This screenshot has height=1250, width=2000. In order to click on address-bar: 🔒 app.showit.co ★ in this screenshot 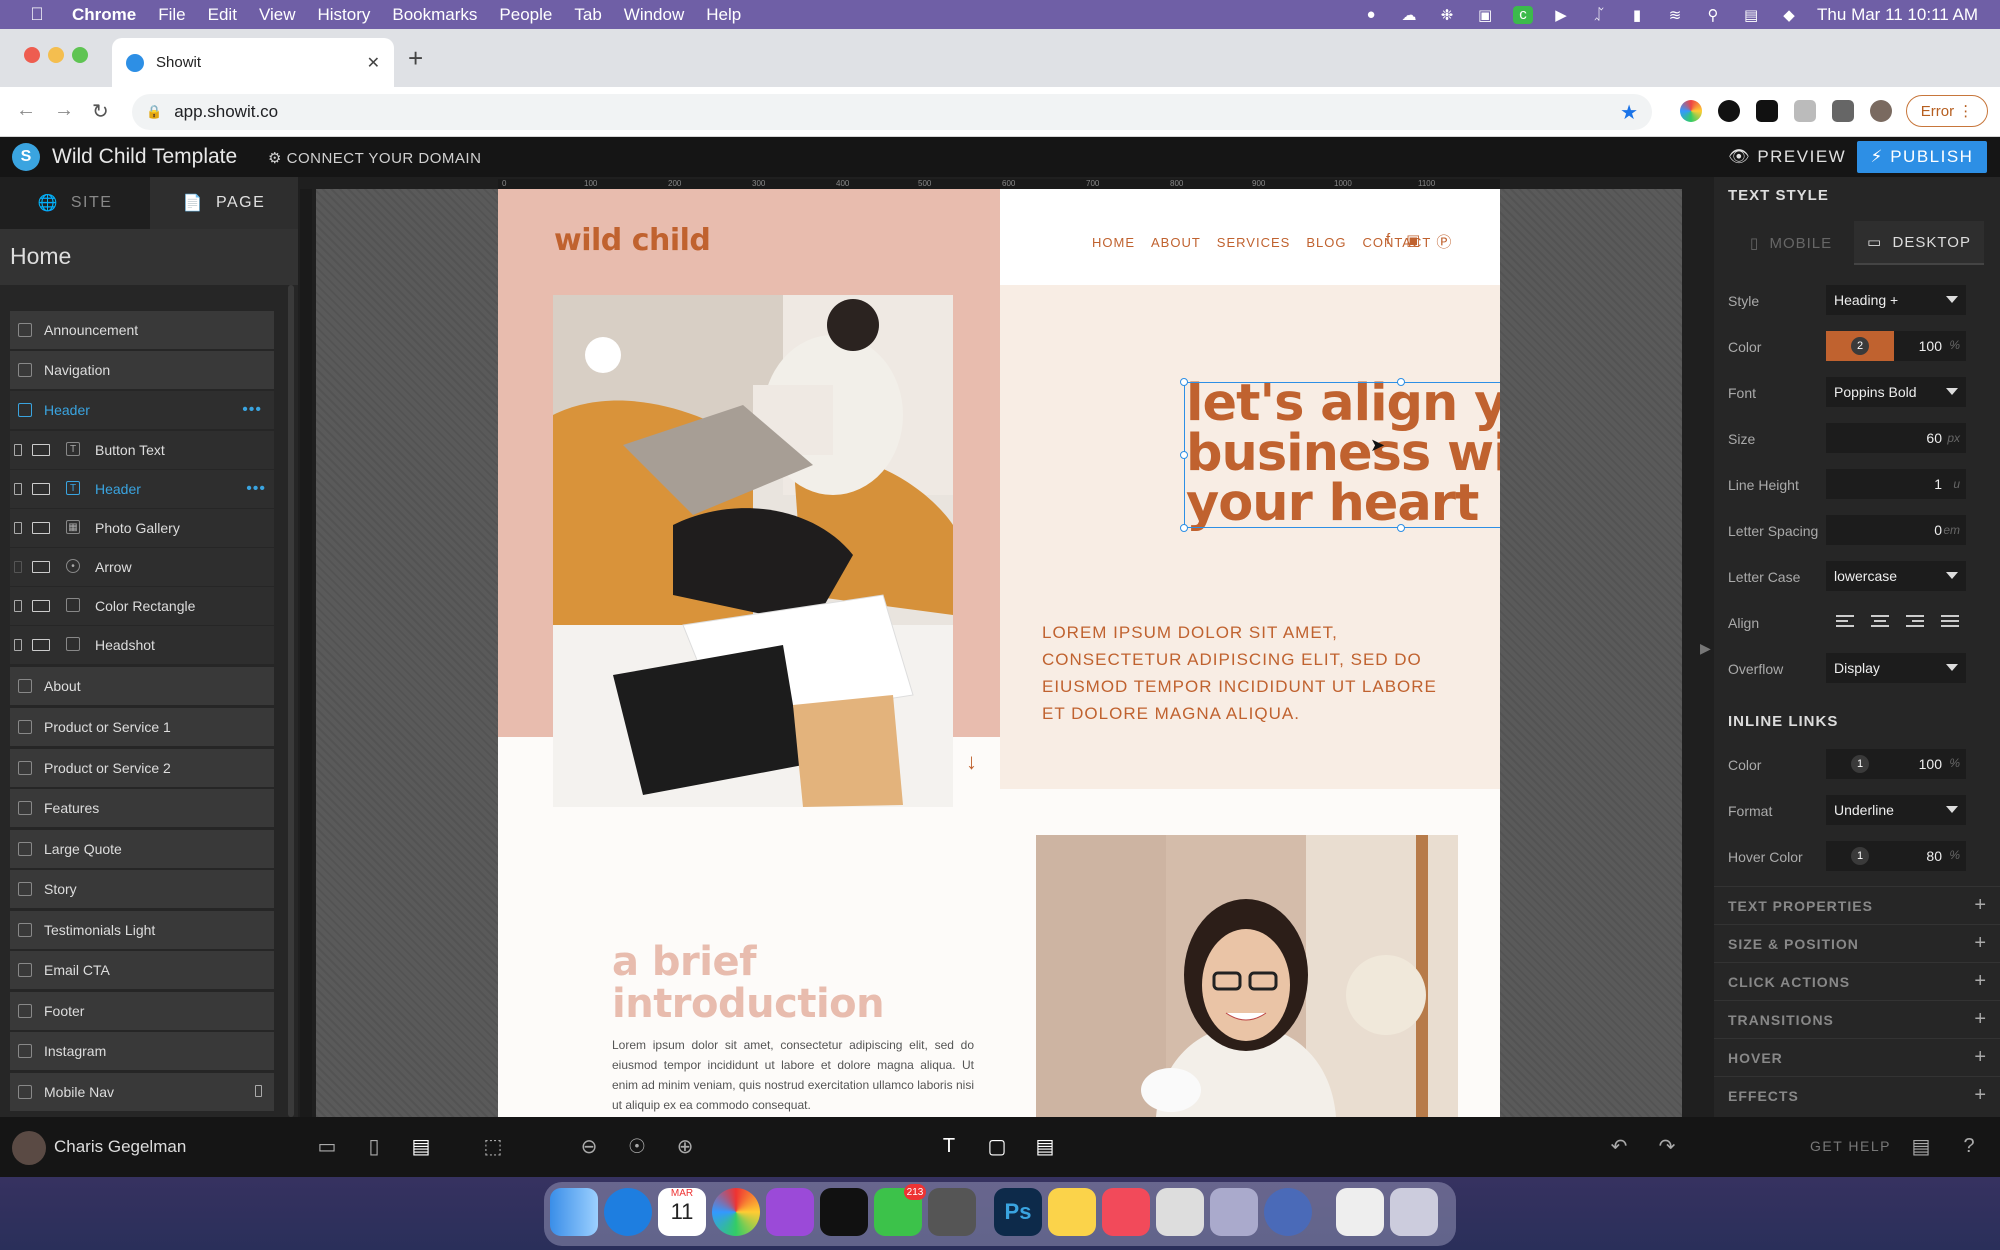, I will do `click(892, 112)`.